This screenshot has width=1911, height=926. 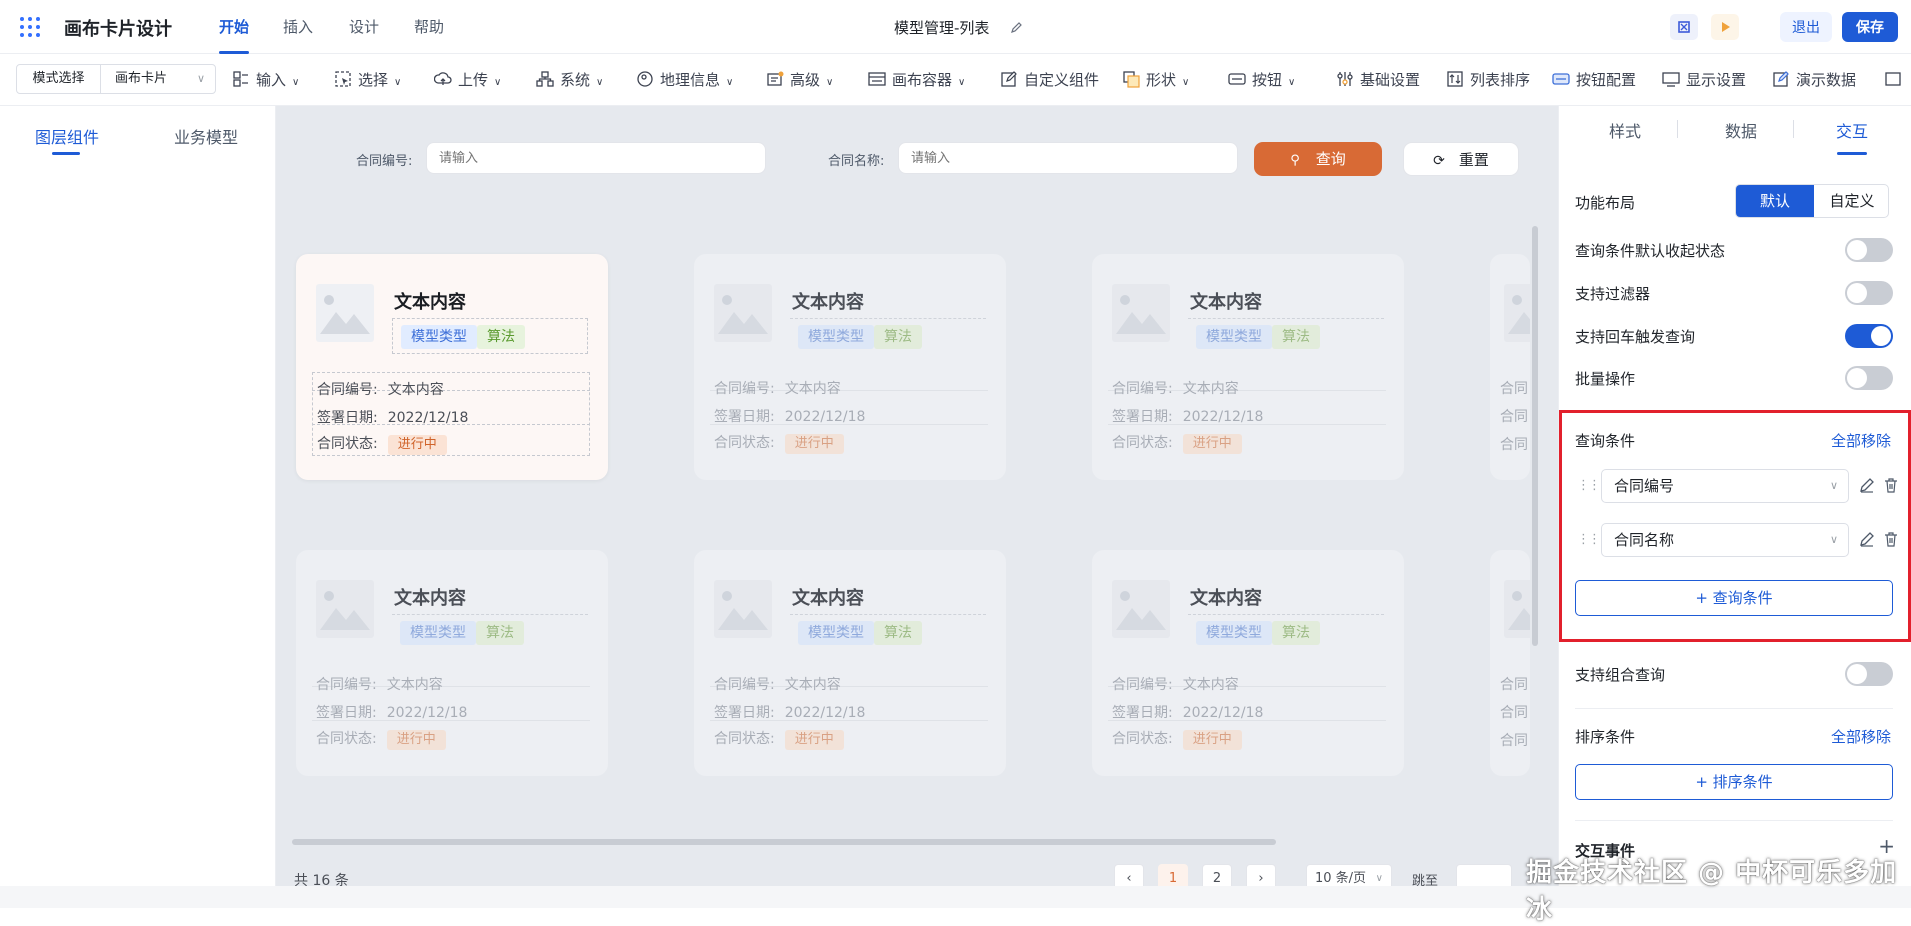 I want to click on input-icon, so click(x=240, y=79).